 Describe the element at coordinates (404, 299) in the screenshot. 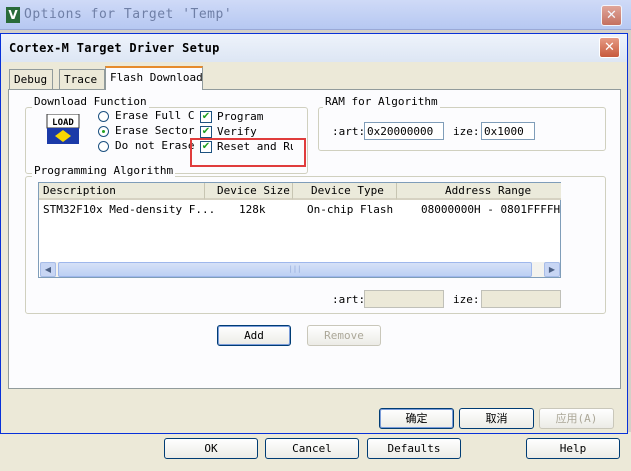

I see `algo-start-input` at that location.